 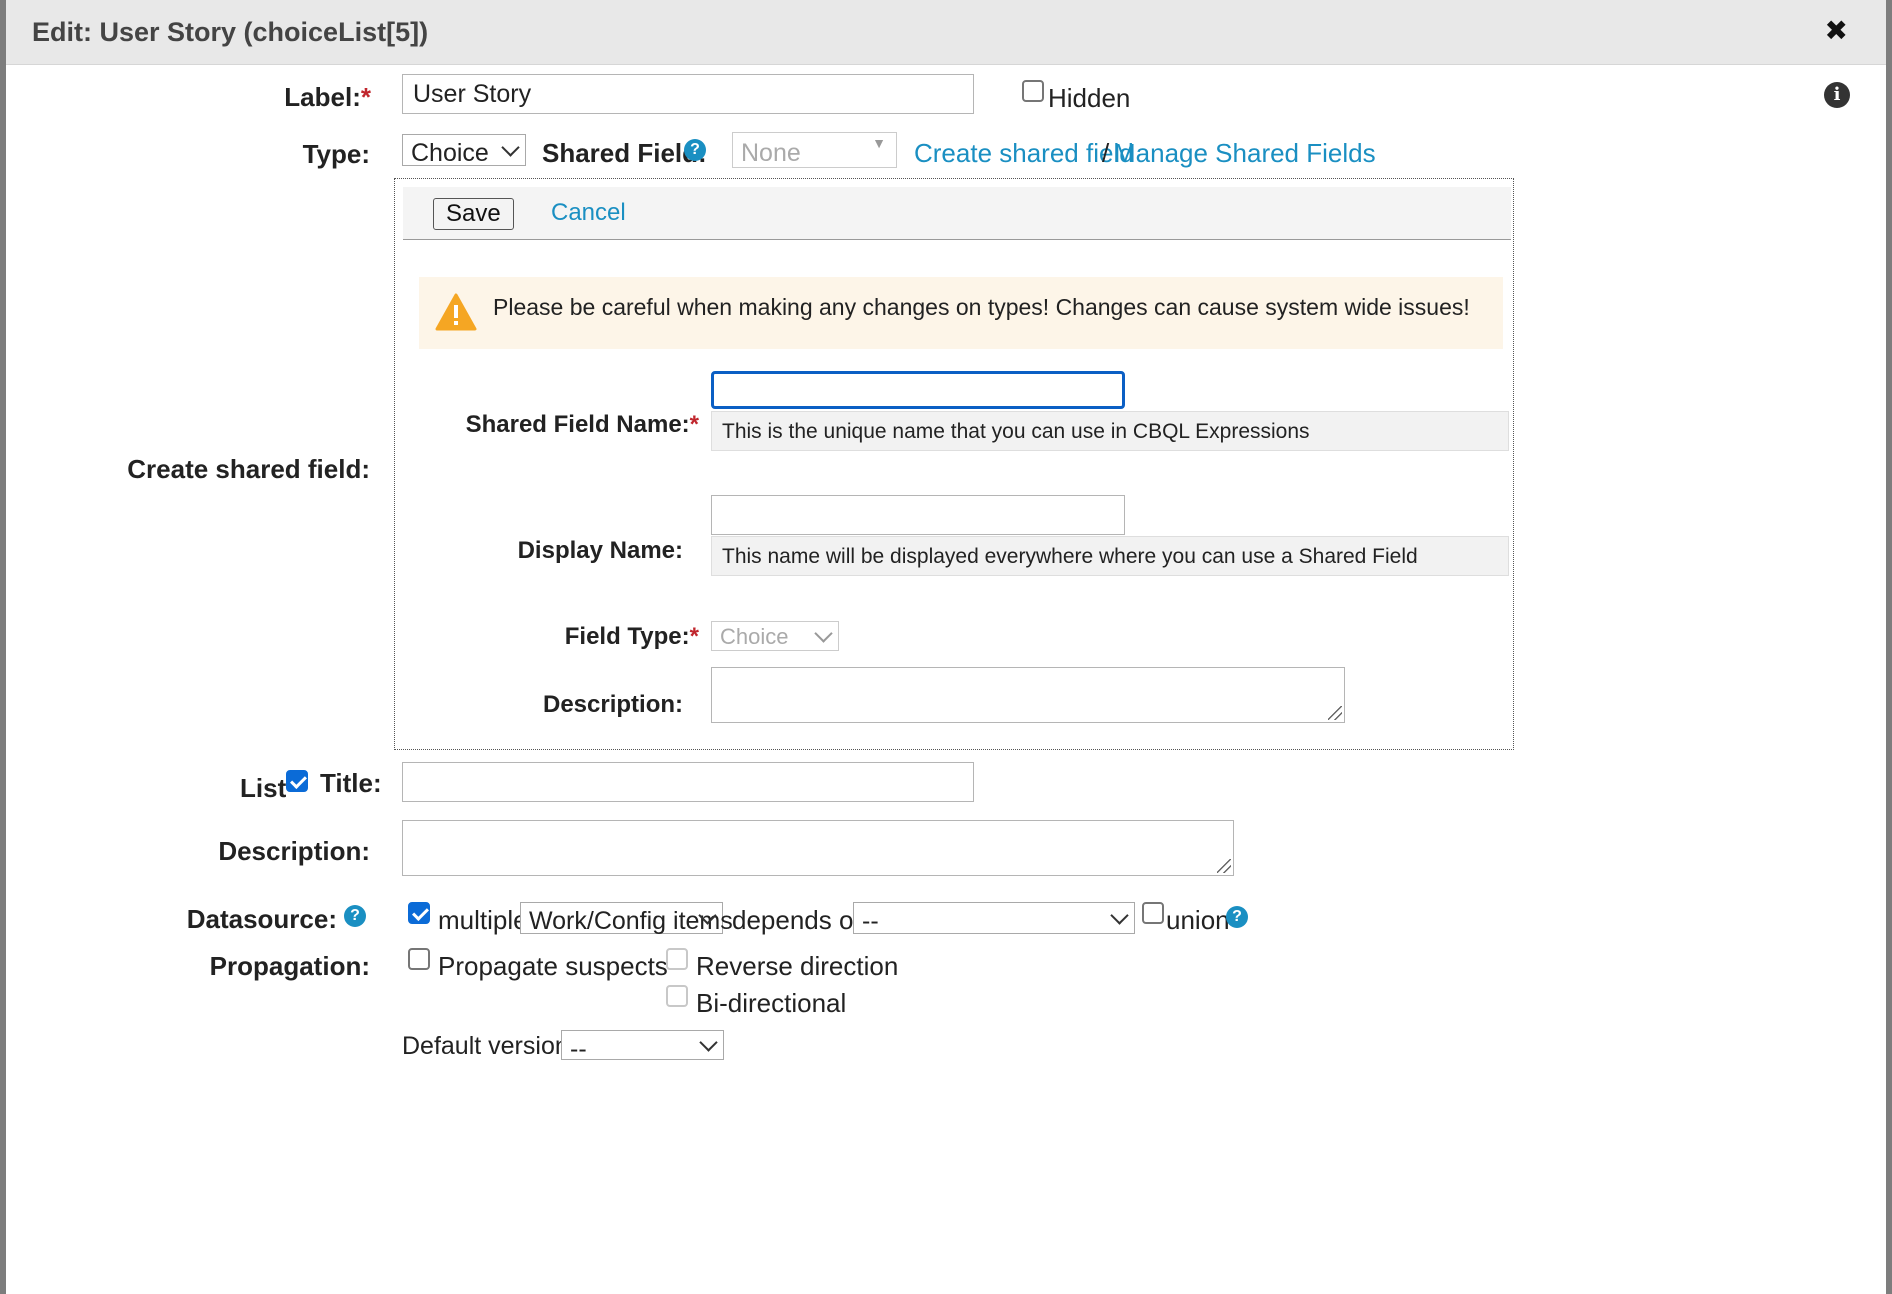 What do you see at coordinates (263, 788) in the screenshot?
I see `list-label: List` at bounding box center [263, 788].